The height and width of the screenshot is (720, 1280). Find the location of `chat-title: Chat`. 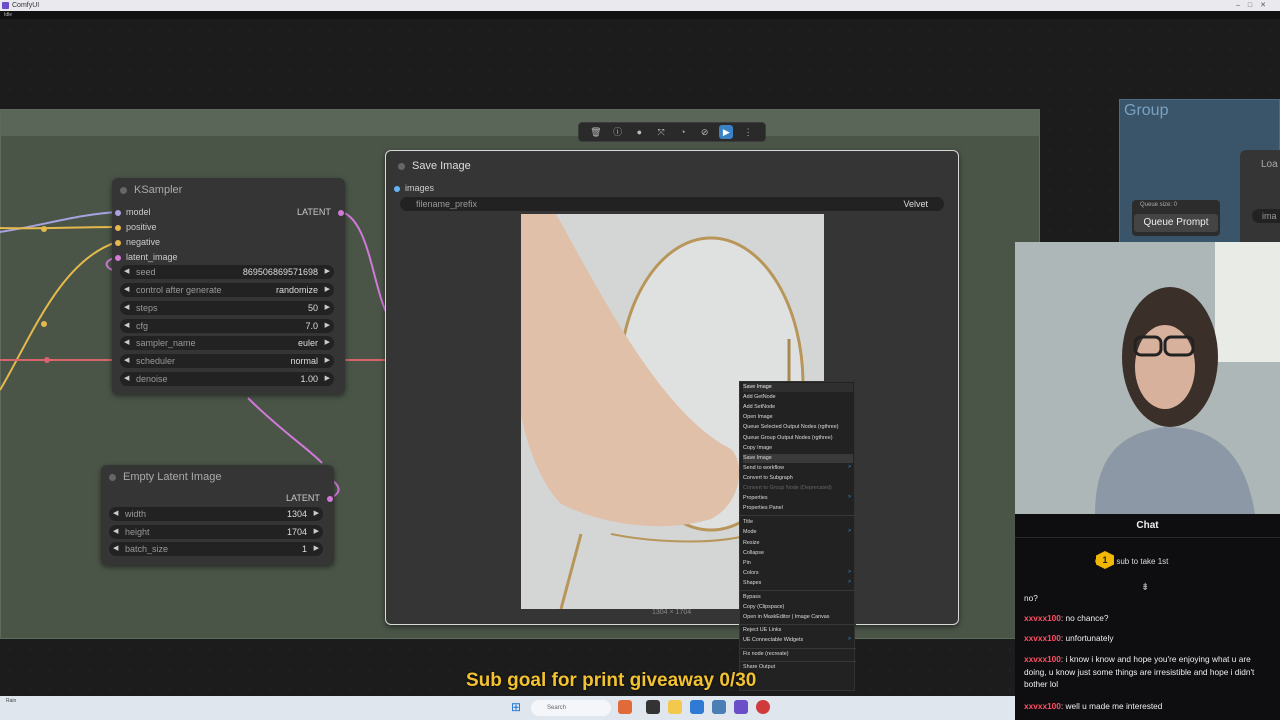

chat-title: Chat is located at coordinates (1147, 526).